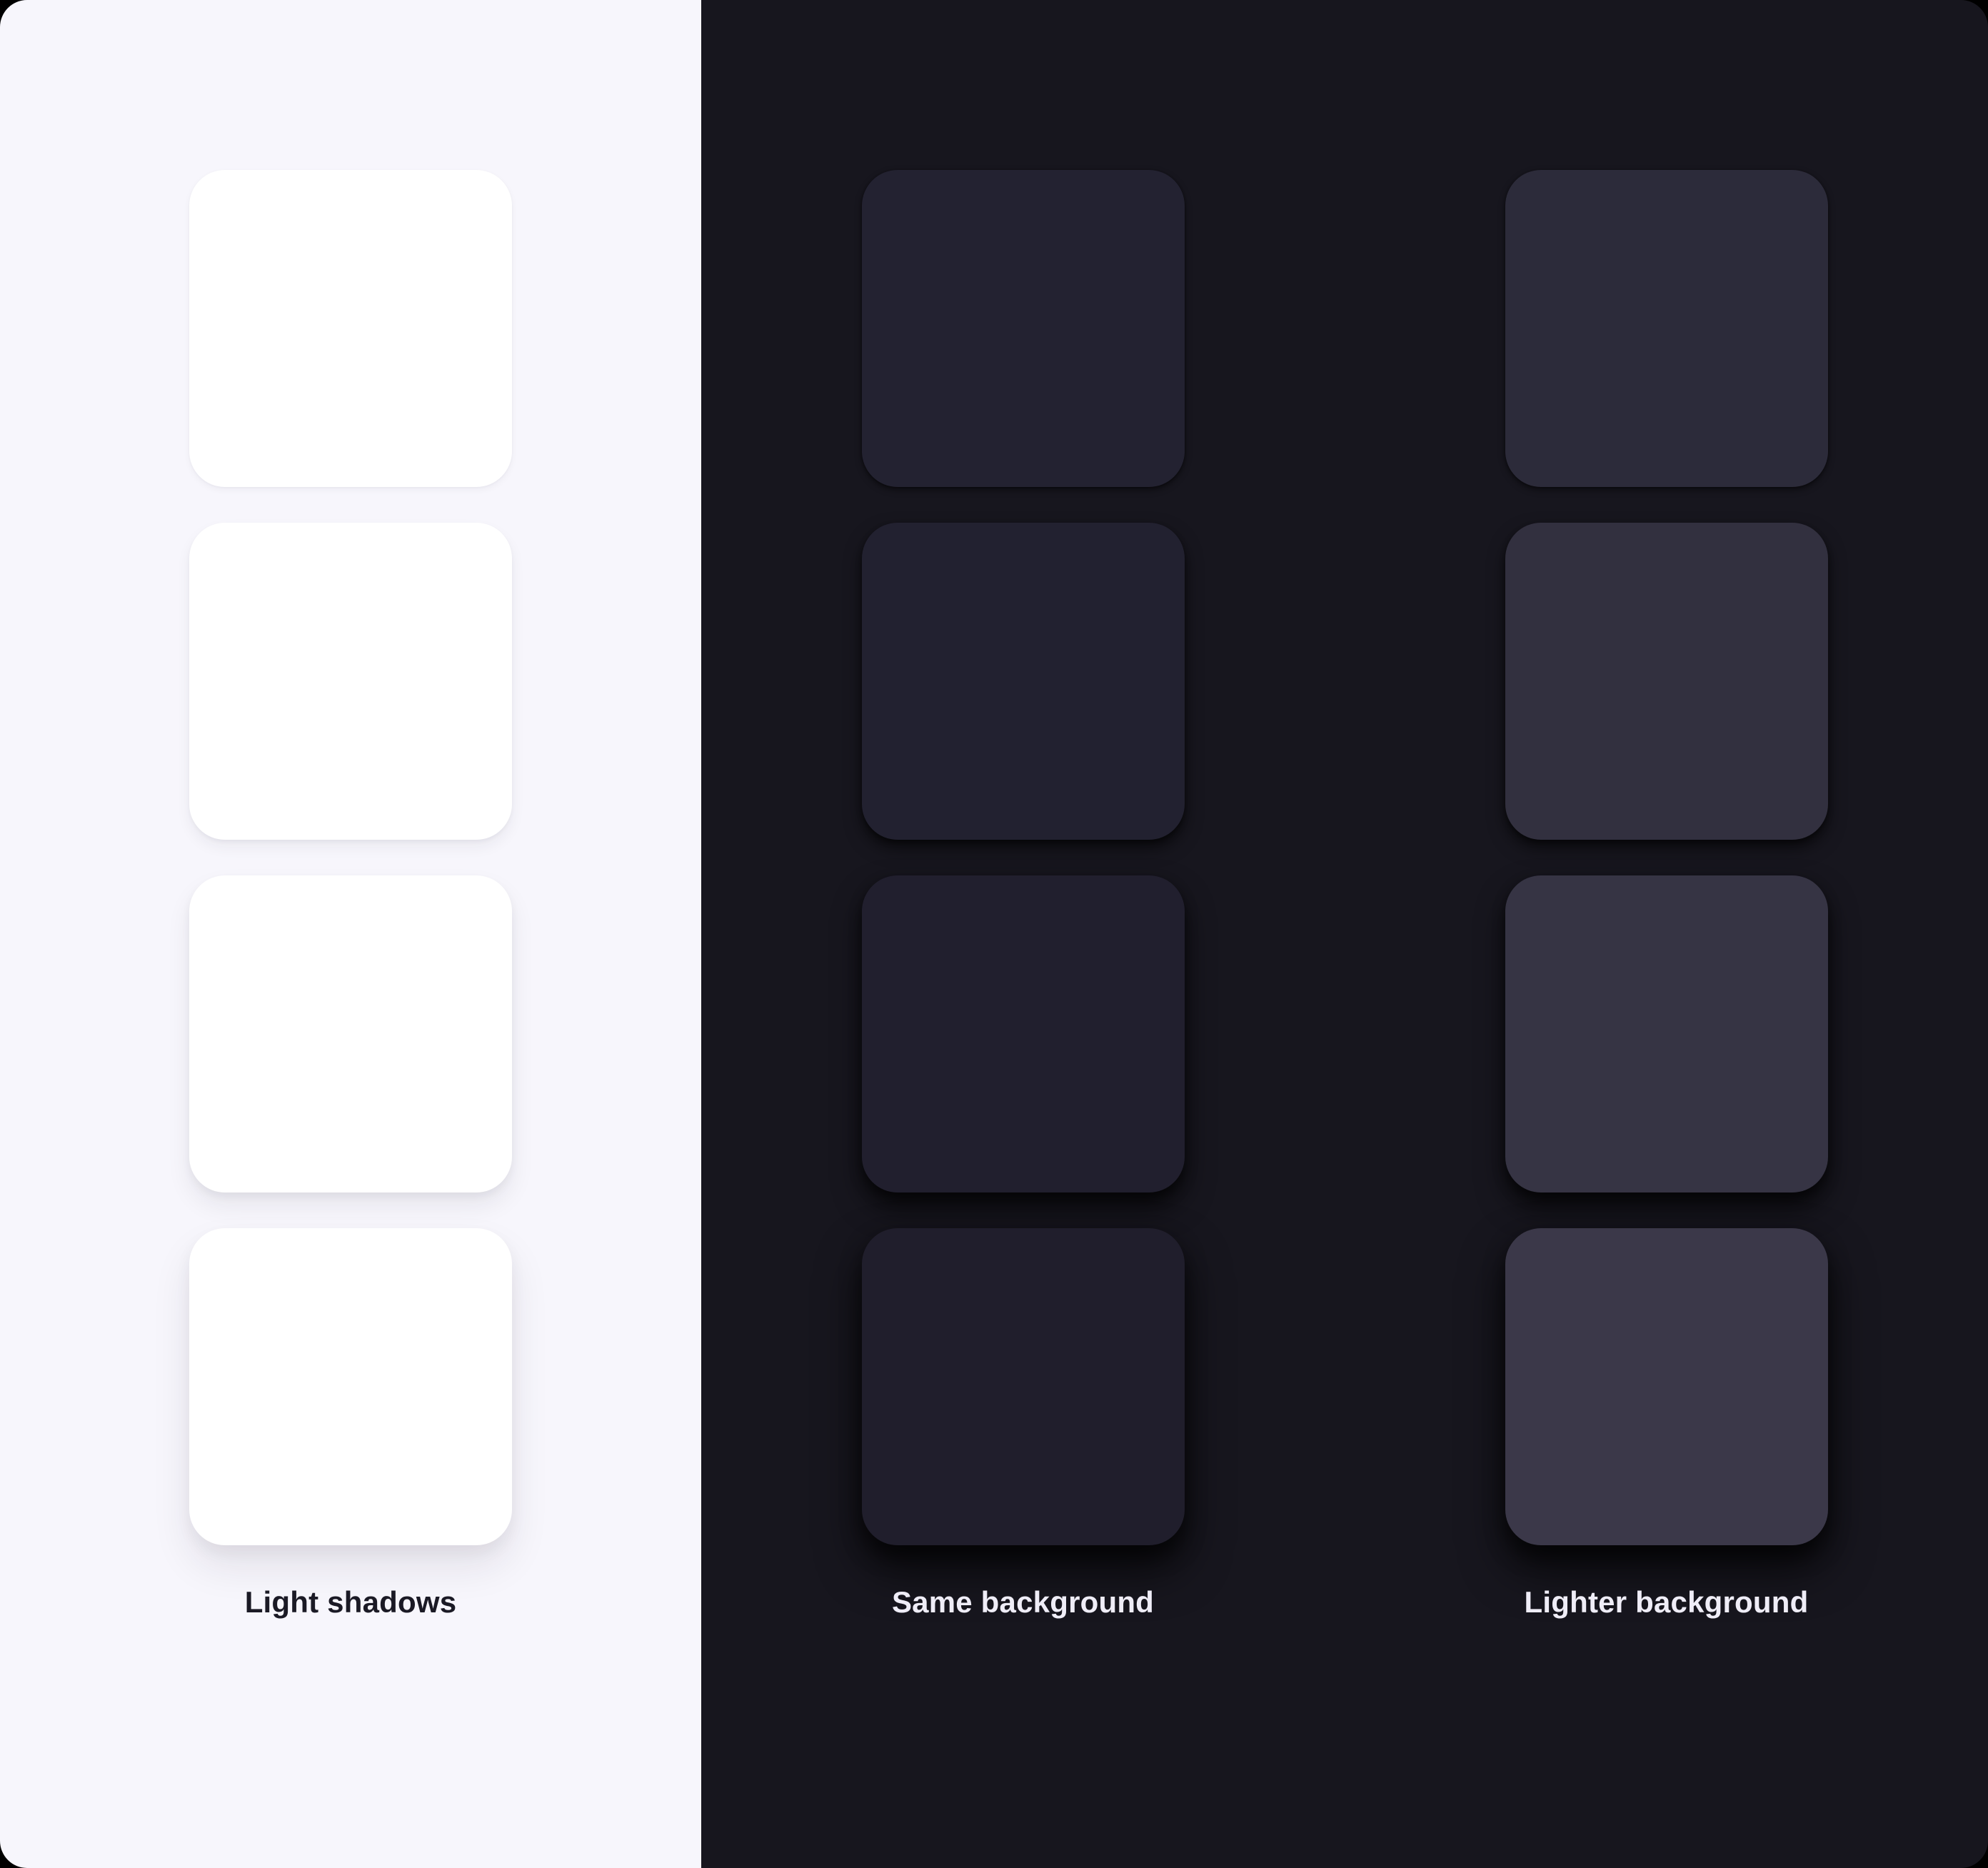 Image resolution: width=1988 pixels, height=1868 pixels. What do you see at coordinates (1667, 1602) in the screenshot?
I see `column-caption-lighter-background: Lighter background` at bounding box center [1667, 1602].